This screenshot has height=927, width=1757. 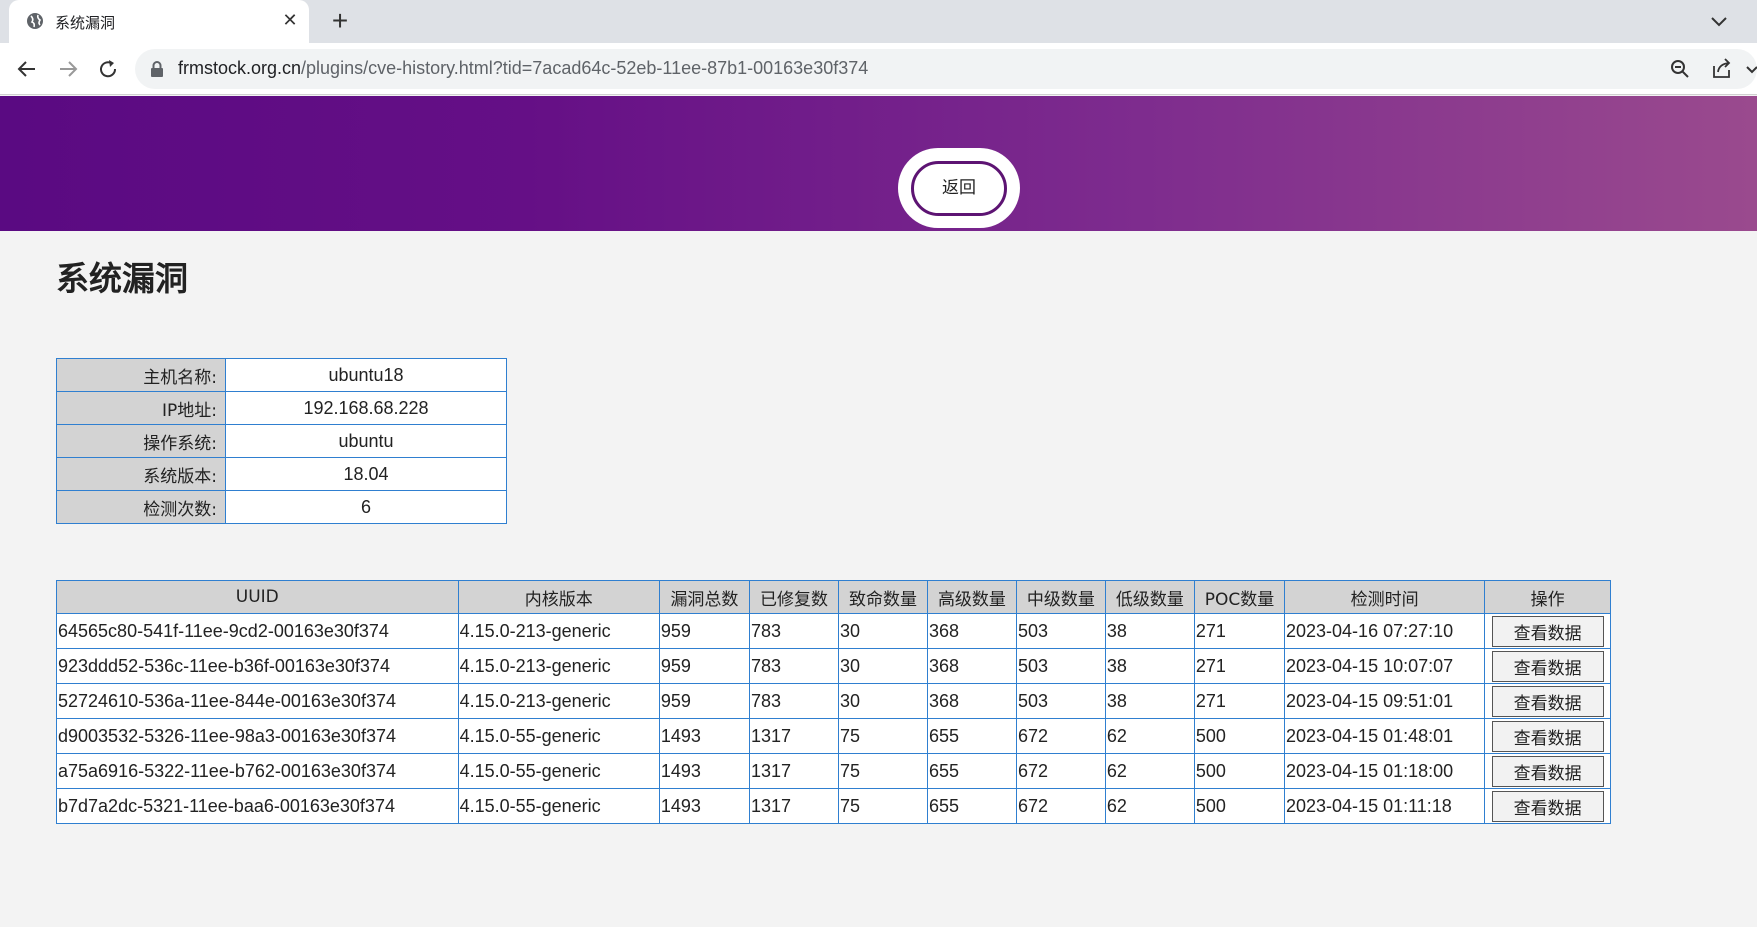 I want to click on tab-search-chevron-icon, so click(x=1719, y=21).